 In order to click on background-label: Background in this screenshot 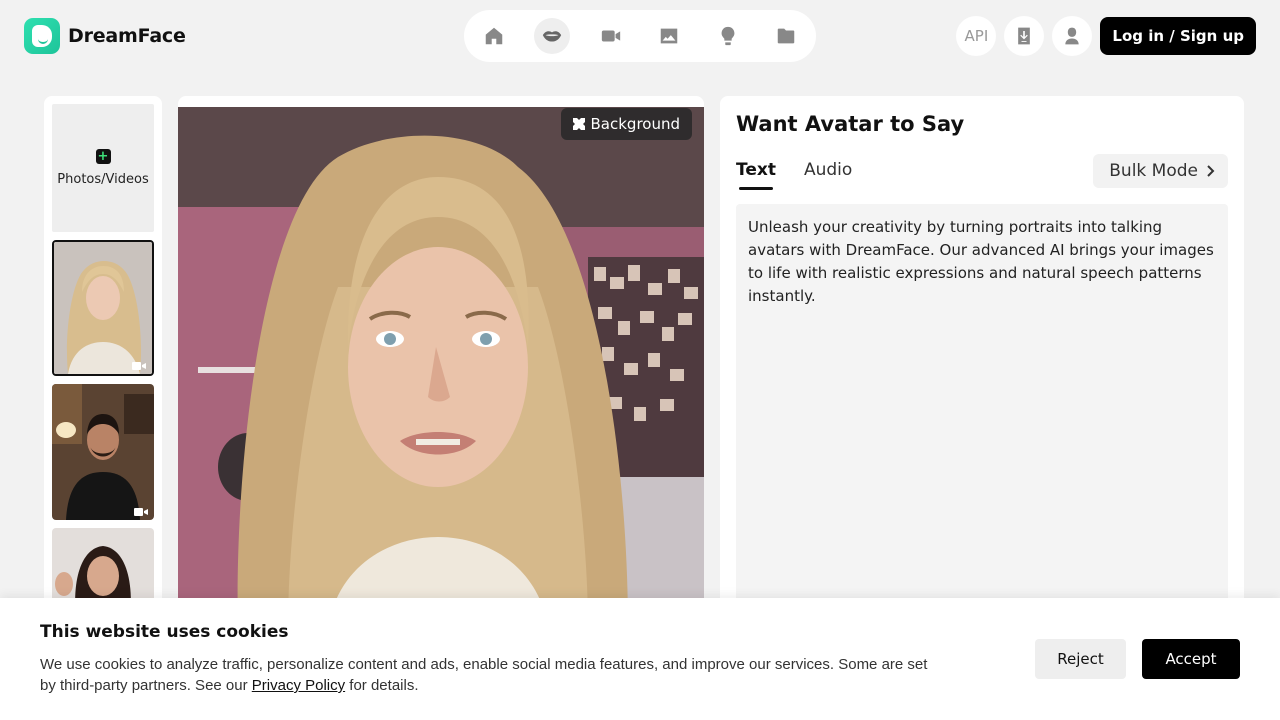, I will do `click(635, 124)`.